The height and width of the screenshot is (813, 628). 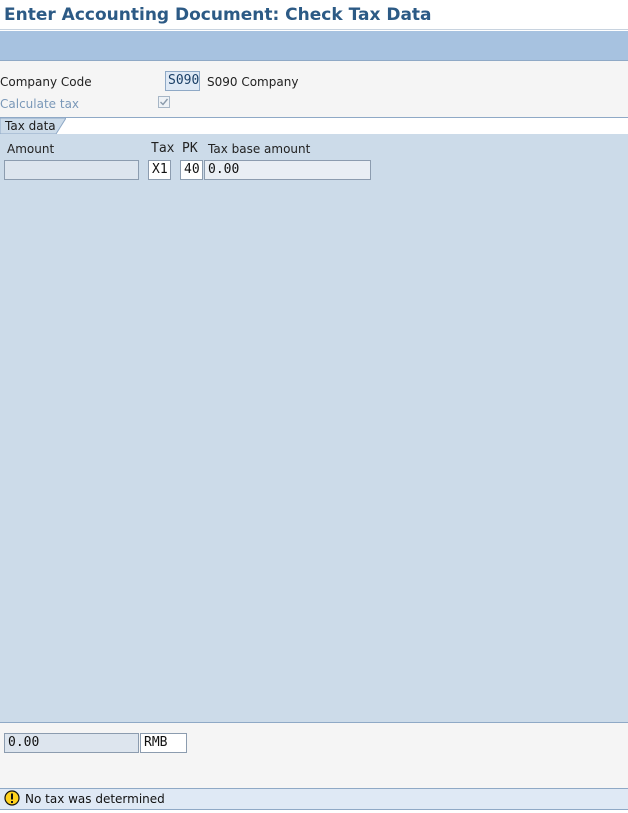 I want to click on title-divider, so click(x=314, y=29).